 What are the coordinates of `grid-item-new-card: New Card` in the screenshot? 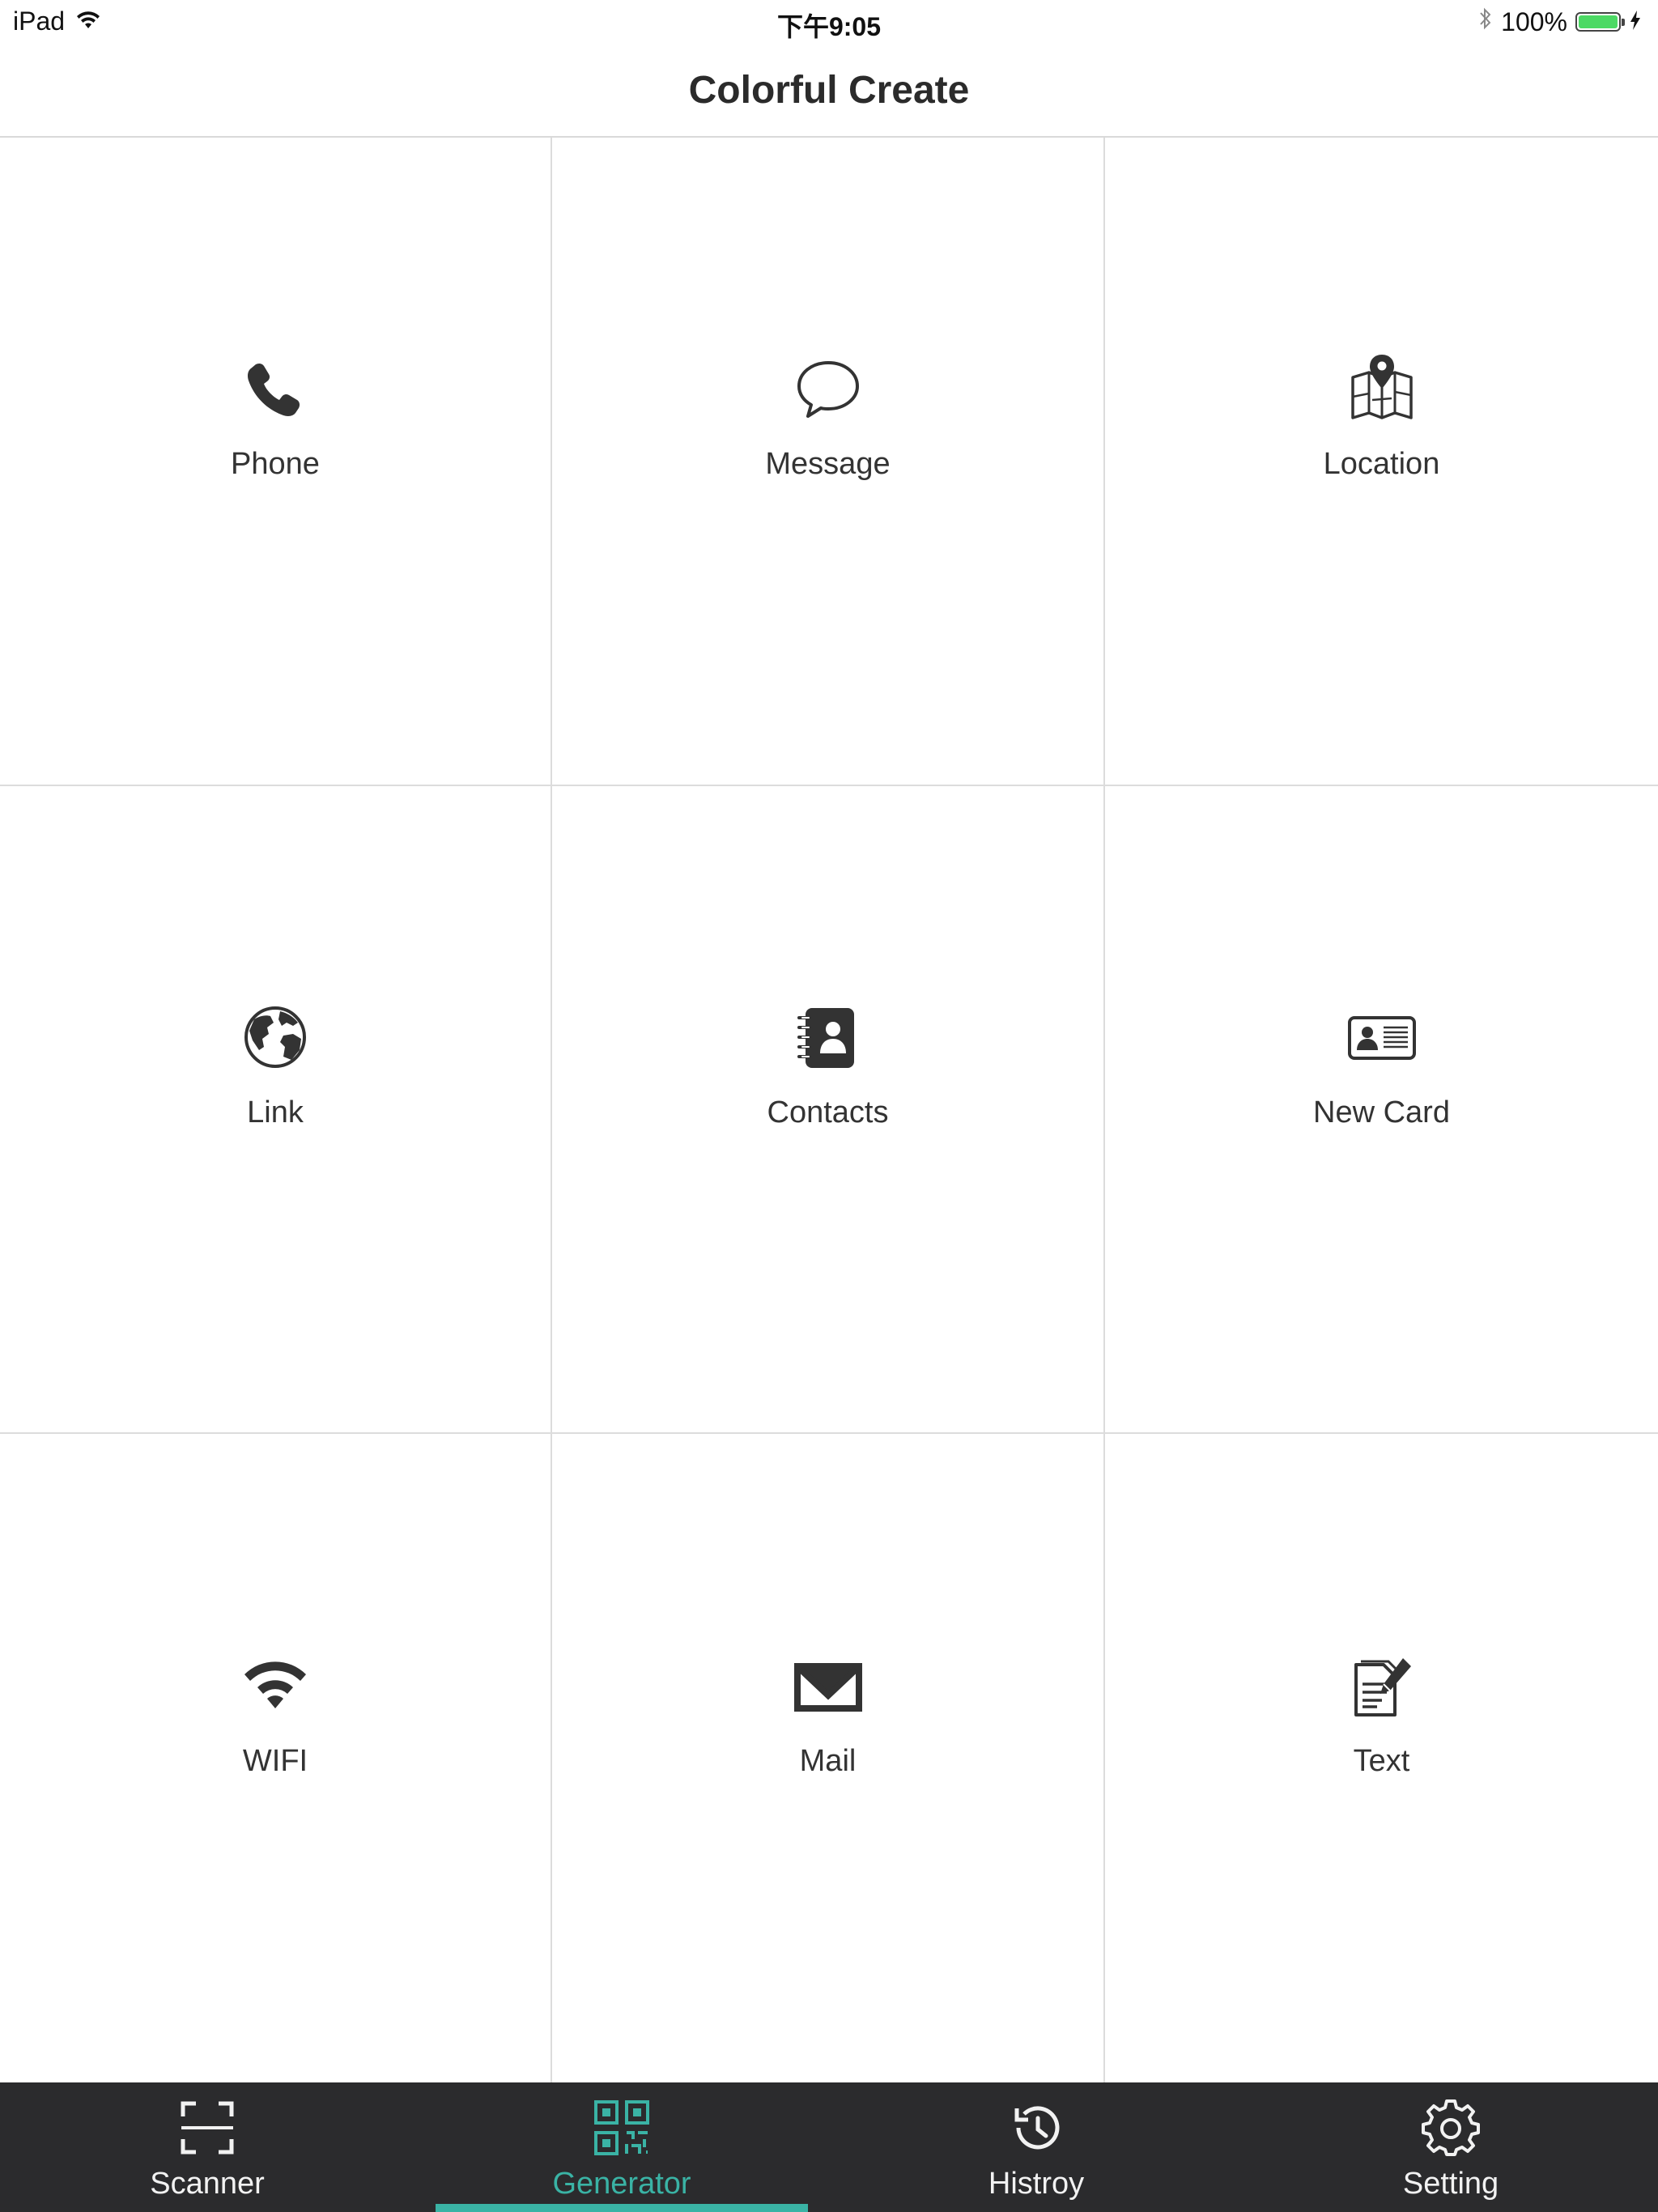 It's located at (1381, 1110).